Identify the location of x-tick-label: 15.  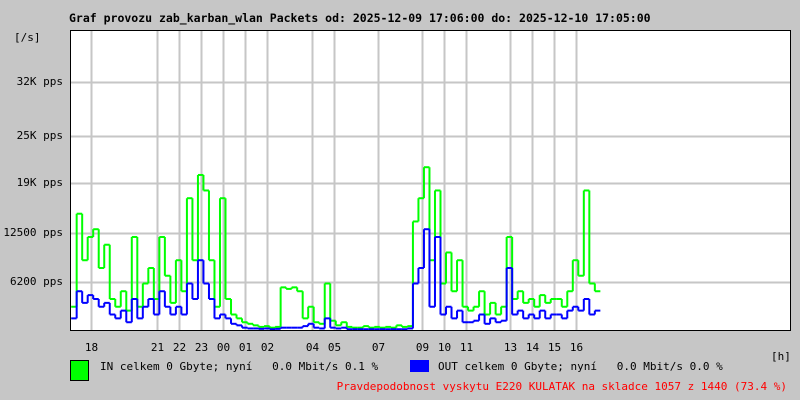
(554, 347).